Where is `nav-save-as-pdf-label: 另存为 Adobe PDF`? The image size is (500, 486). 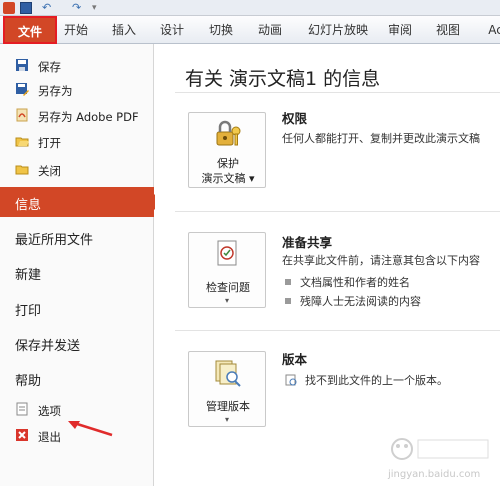
nav-save-as-pdf-label: 另存为 Adobe PDF is located at coordinates (88, 117).